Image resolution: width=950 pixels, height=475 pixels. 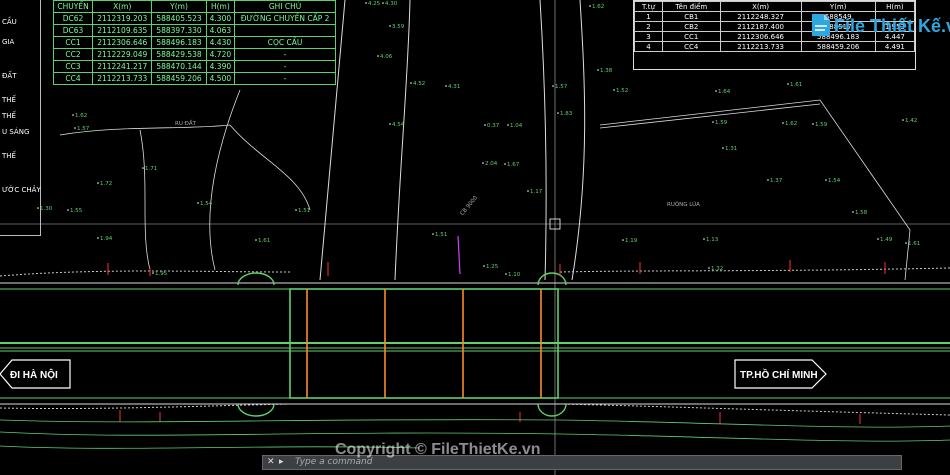 What do you see at coordinates (724, 92) in the screenshot?
I see `elevation-label: 1.64` at bounding box center [724, 92].